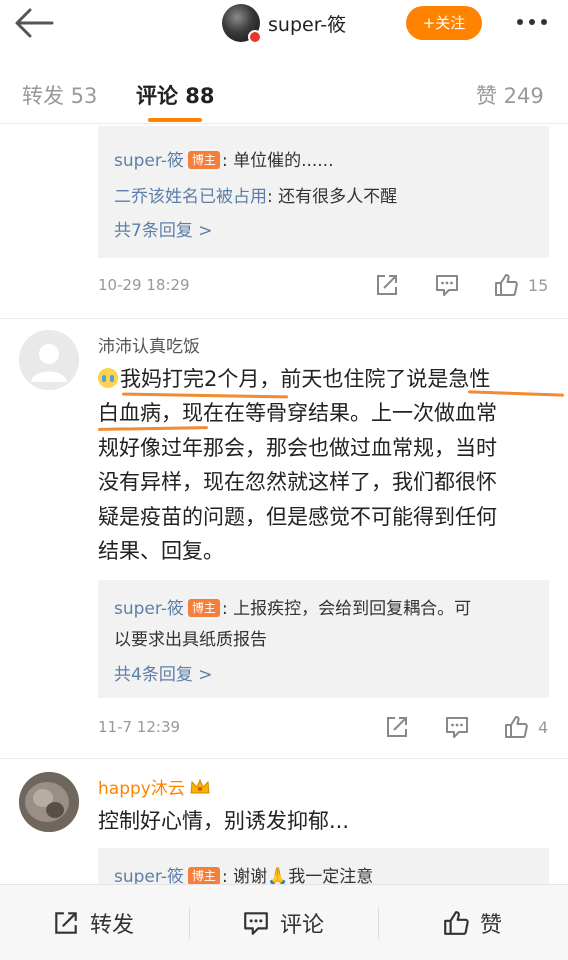  Describe the element at coordinates (302, 925) in the screenshot. I see `comment-label: 评论` at that location.